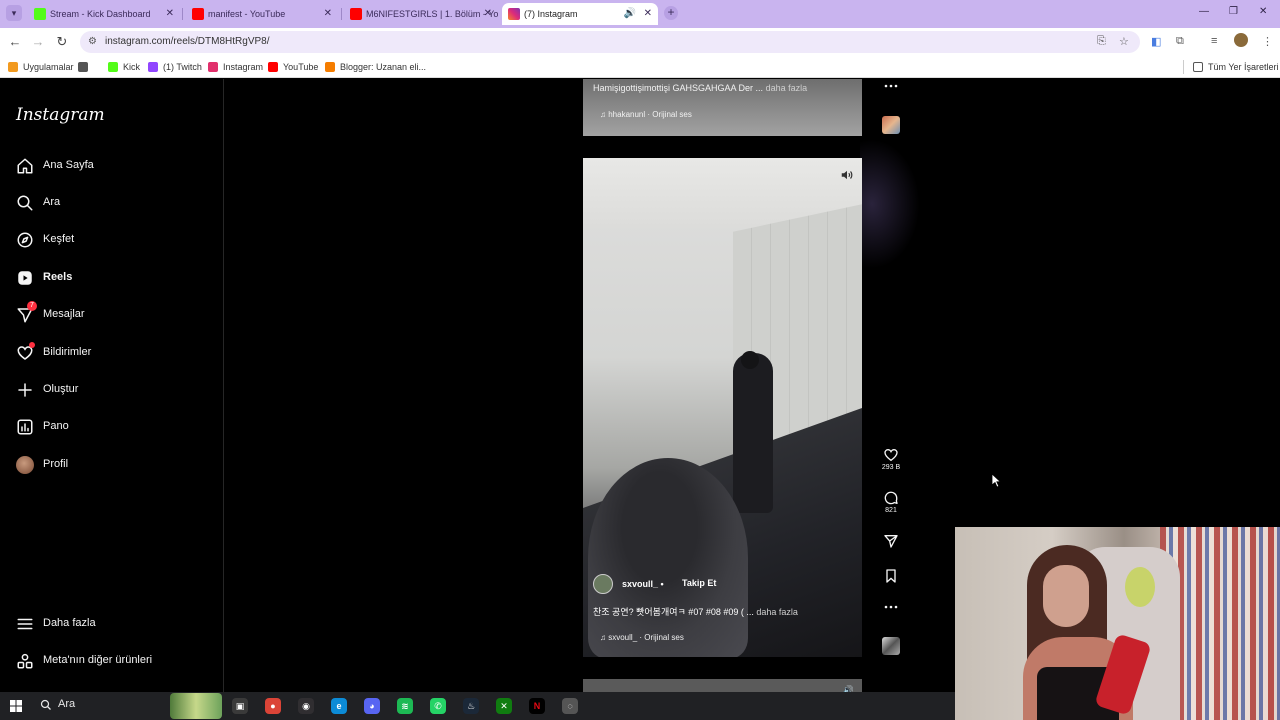 The height and width of the screenshot is (720, 1280). I want to click on xbox-icon: ✕, so click(504, 706).